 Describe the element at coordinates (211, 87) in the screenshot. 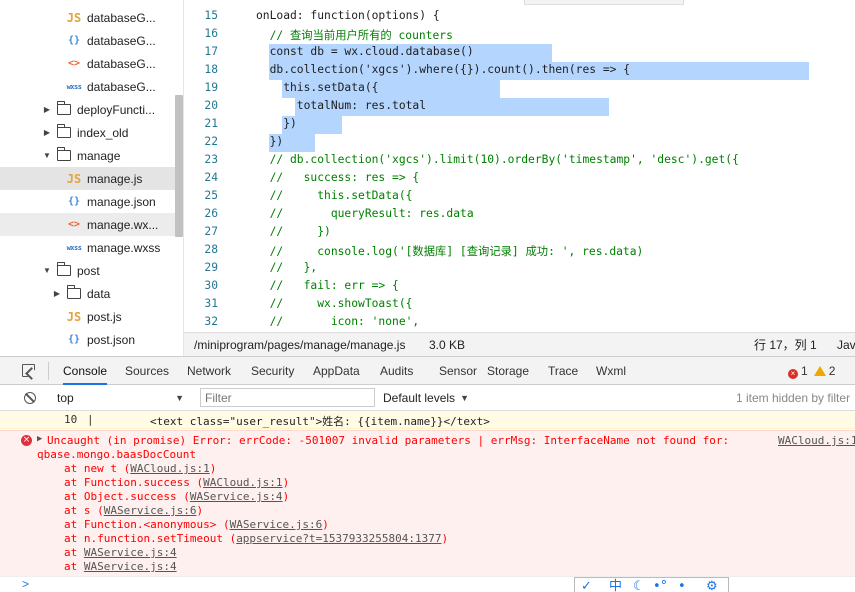

I see `line-number: 19` at that location.